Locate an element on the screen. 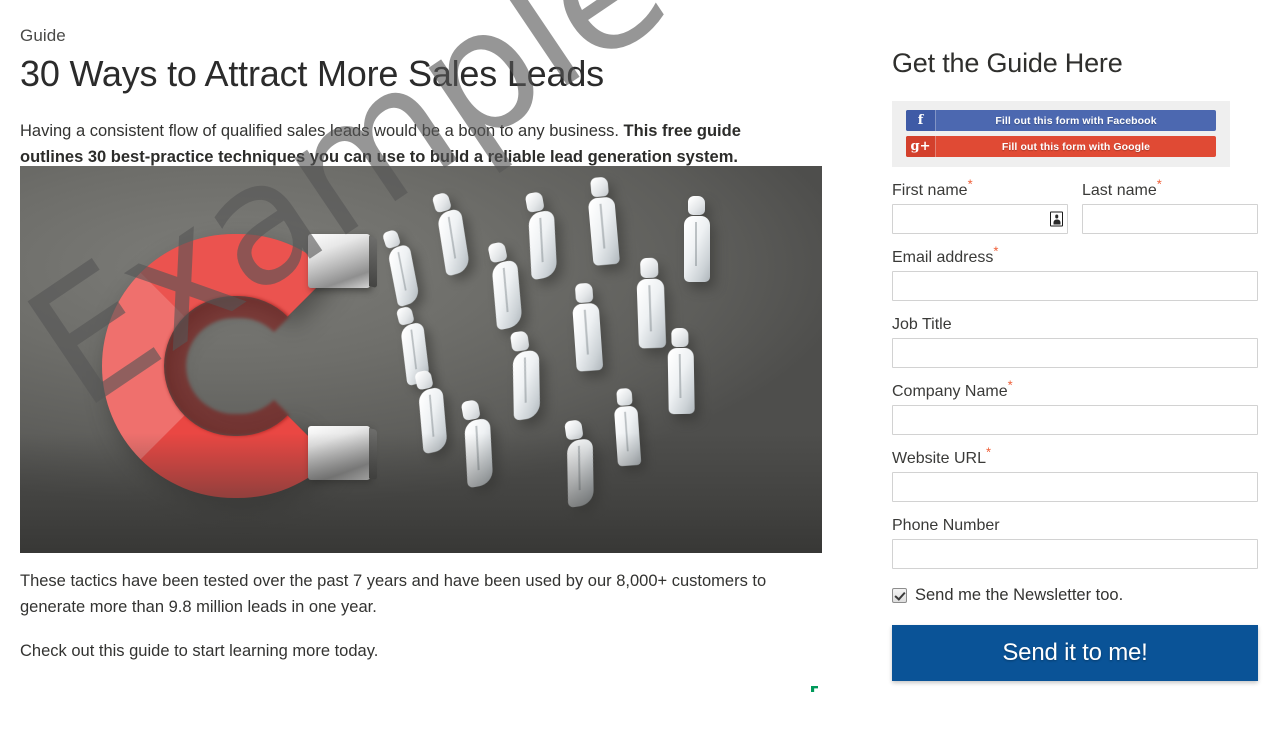 This screenshot has width=1264, height=747. page-title: 30 Ways to Attract More Sales Leads is located at coordinates (312, 73).